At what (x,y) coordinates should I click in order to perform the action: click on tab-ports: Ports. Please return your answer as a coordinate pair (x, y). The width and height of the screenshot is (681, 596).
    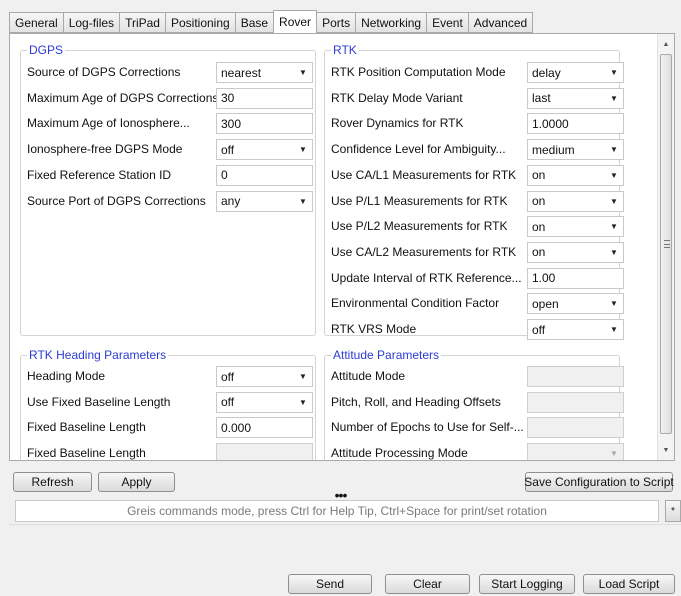
    Looking at the image, I should click on (336, 22).